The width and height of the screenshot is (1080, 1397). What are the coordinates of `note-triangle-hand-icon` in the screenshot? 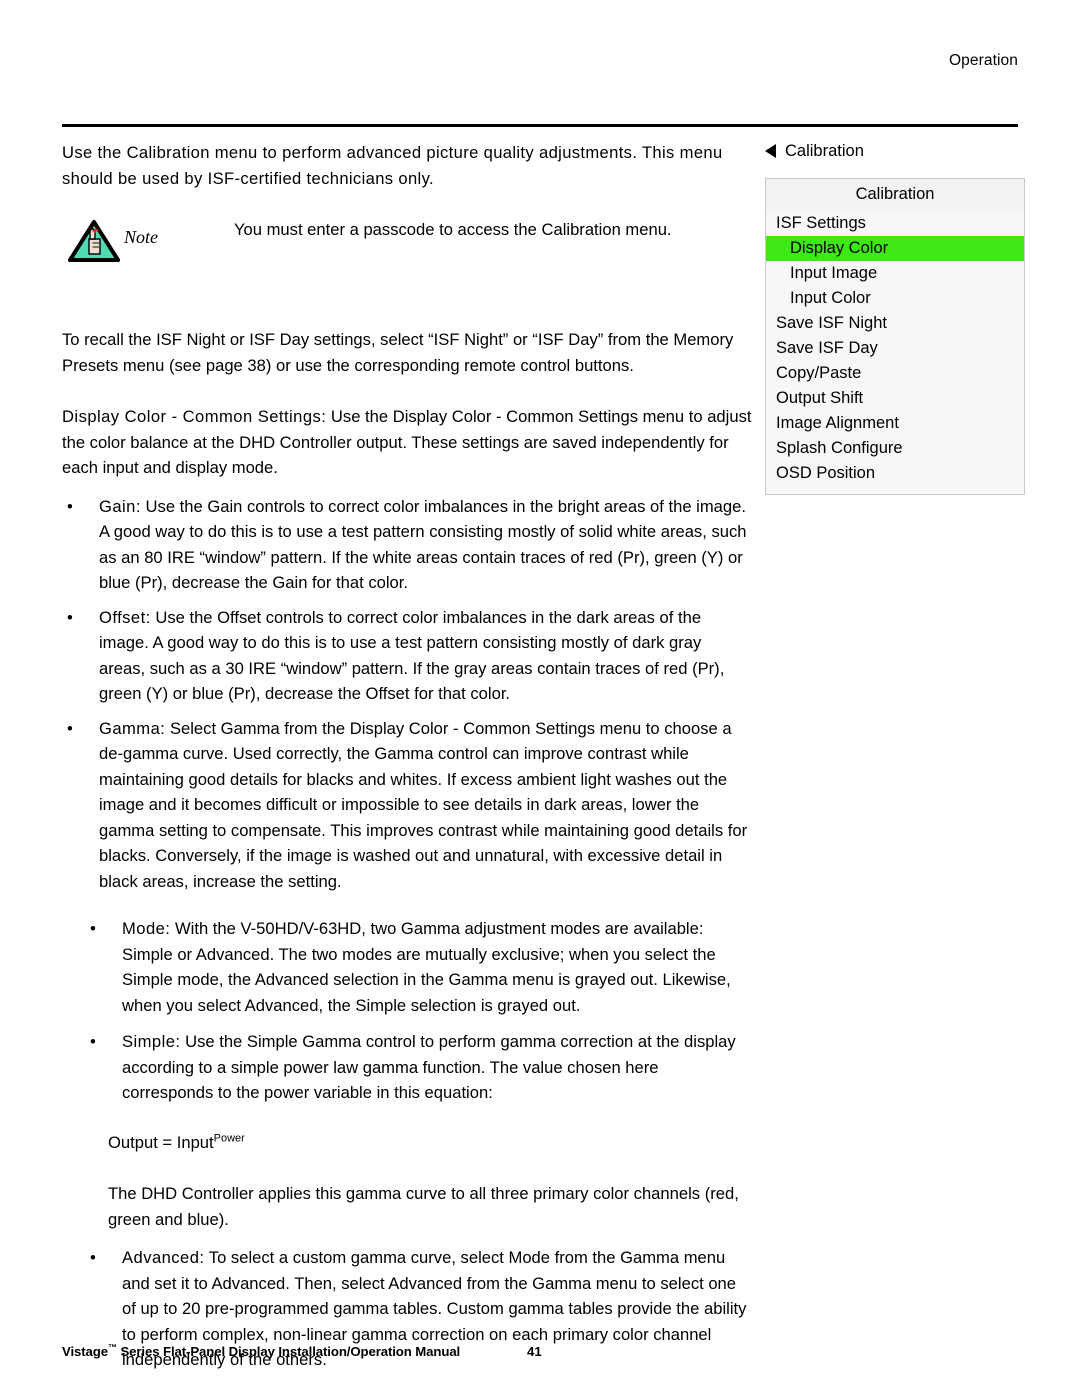 It's located at (94, 241).